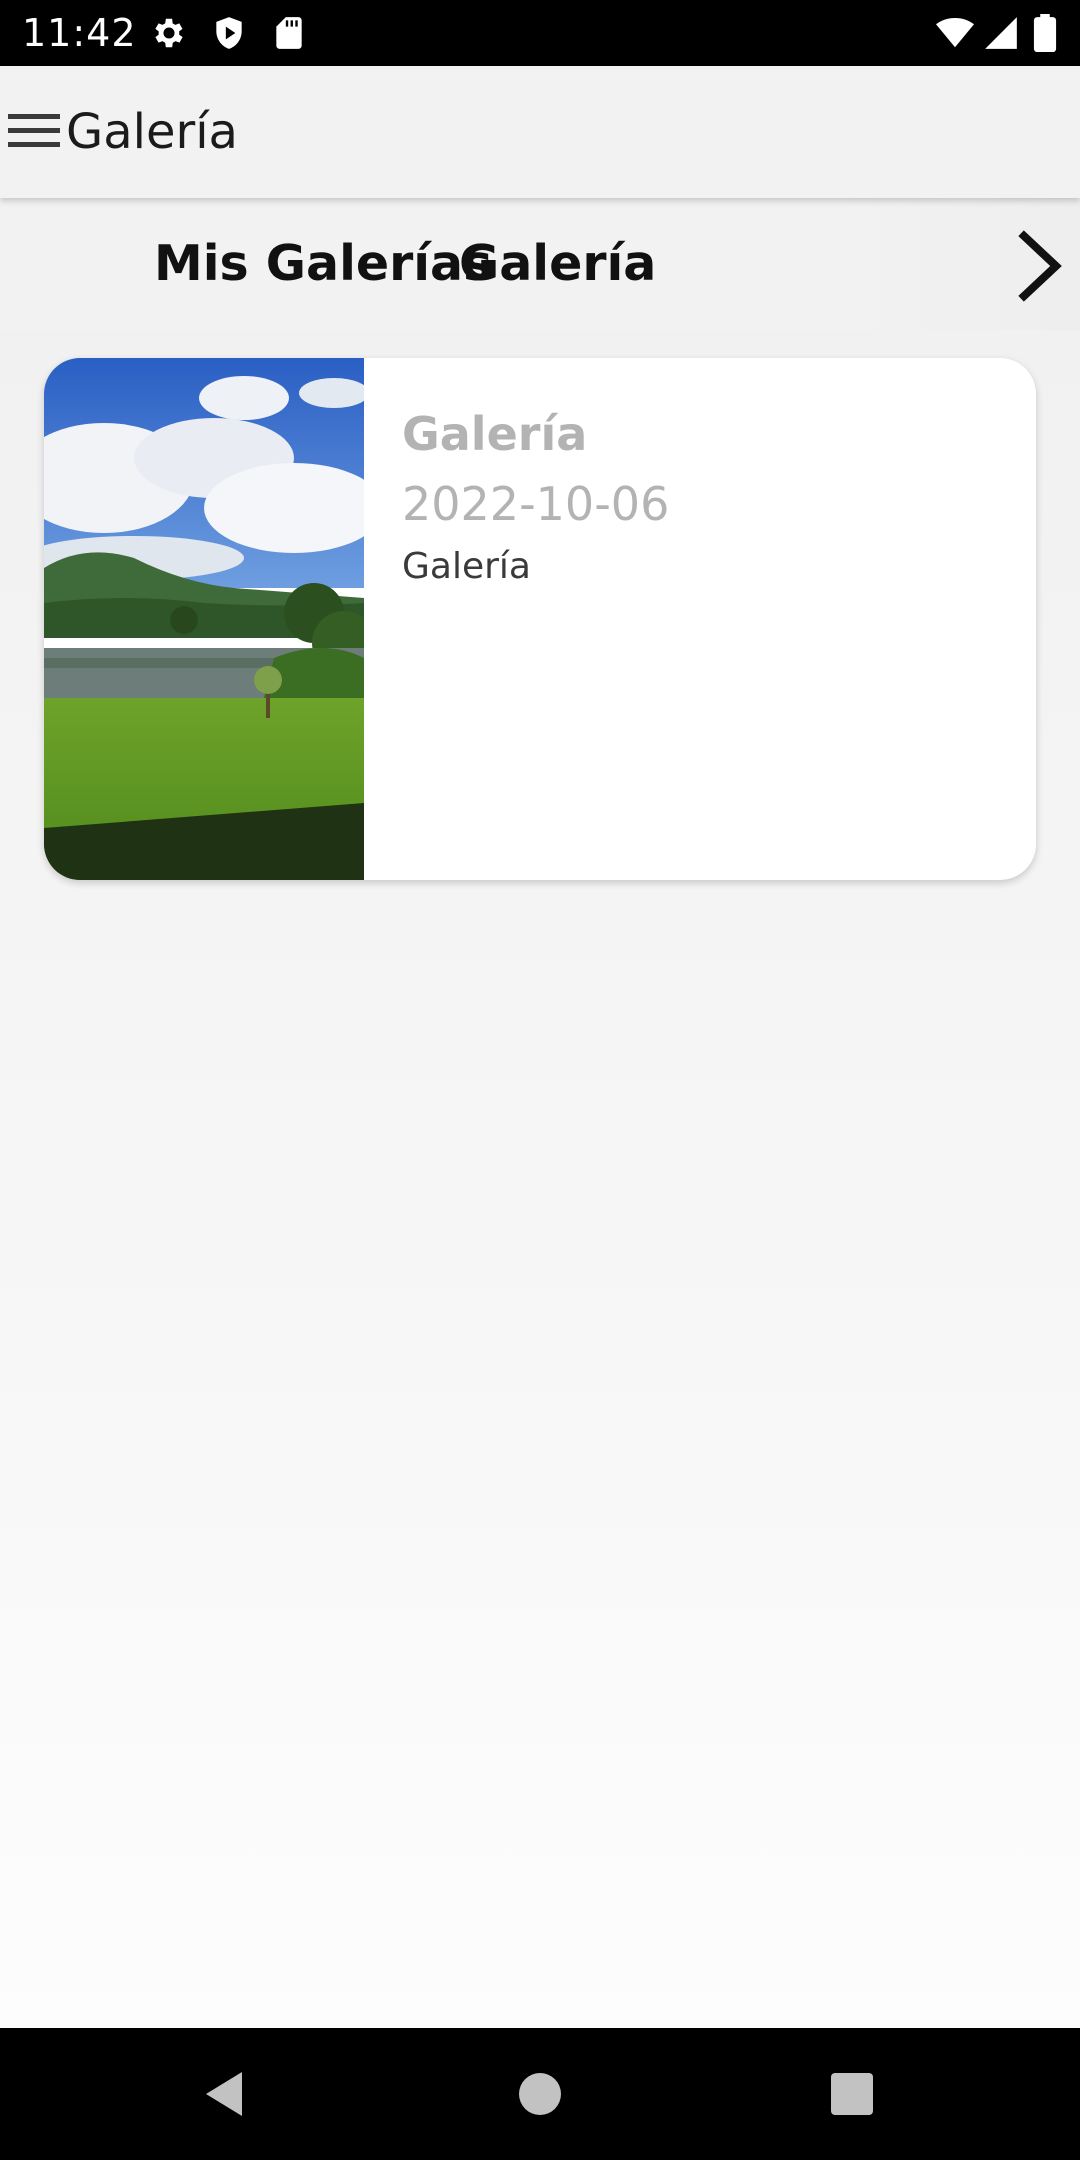 The height and width of the screenshot is (2160, 1080). I want to click on gallery-thumbnail-image, so click(204, 619).